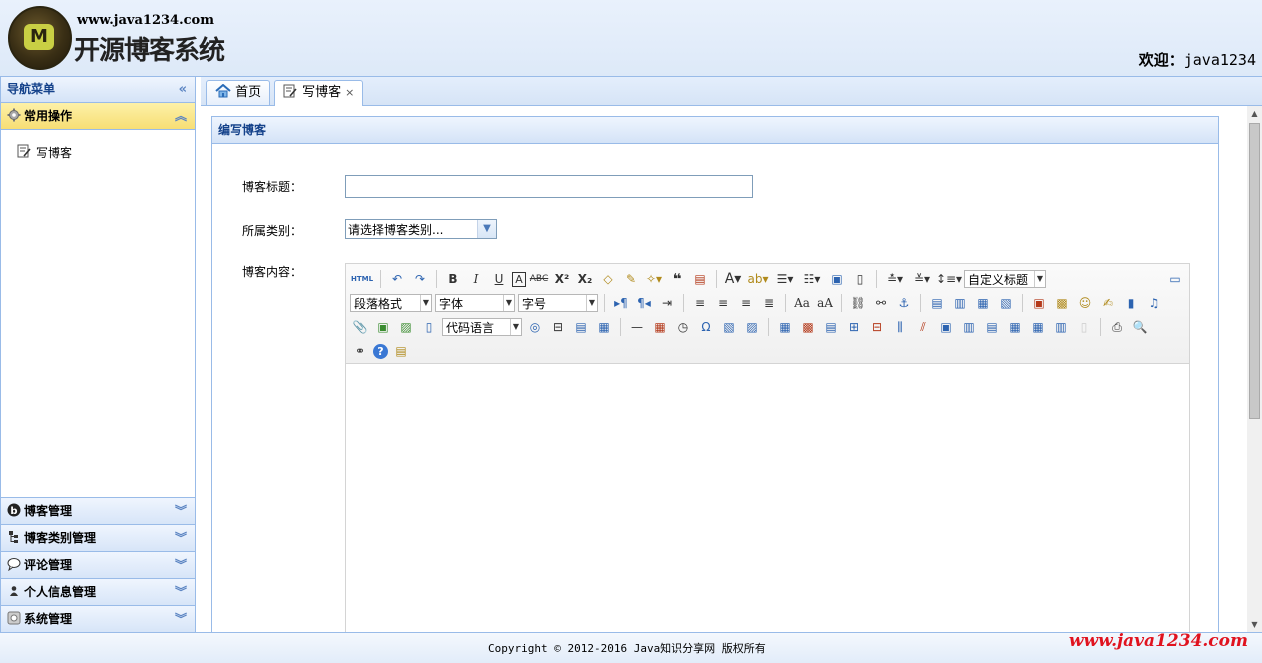 The image size is (1262, 663). What do you see at coordinates (1131, 303) in the screenshot?
I see `insert-video-icon: ▮` at bounding box center [1131, 303].